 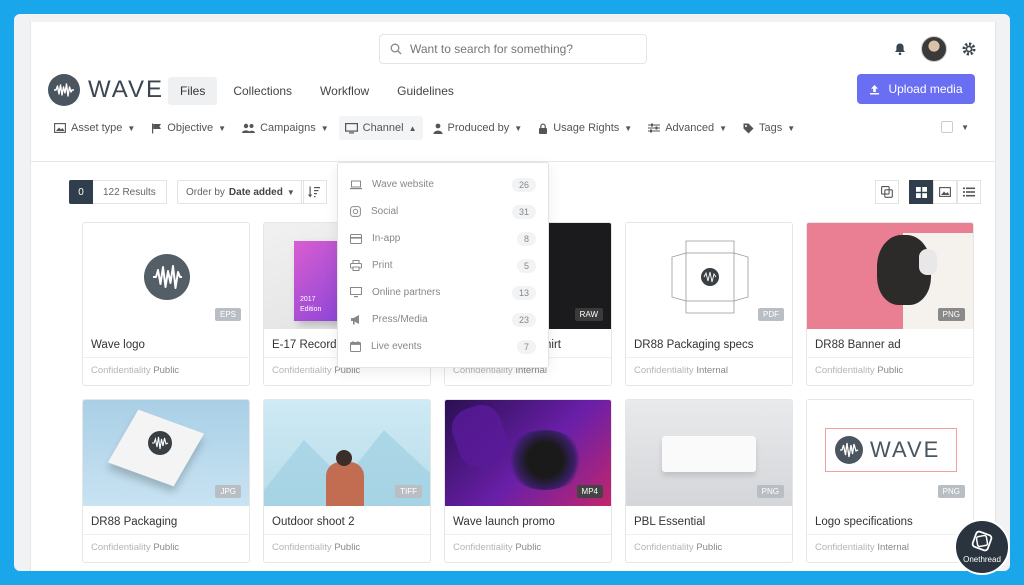 I want to click on filter-channel: Channel ▲, so click(x=380, y=128).